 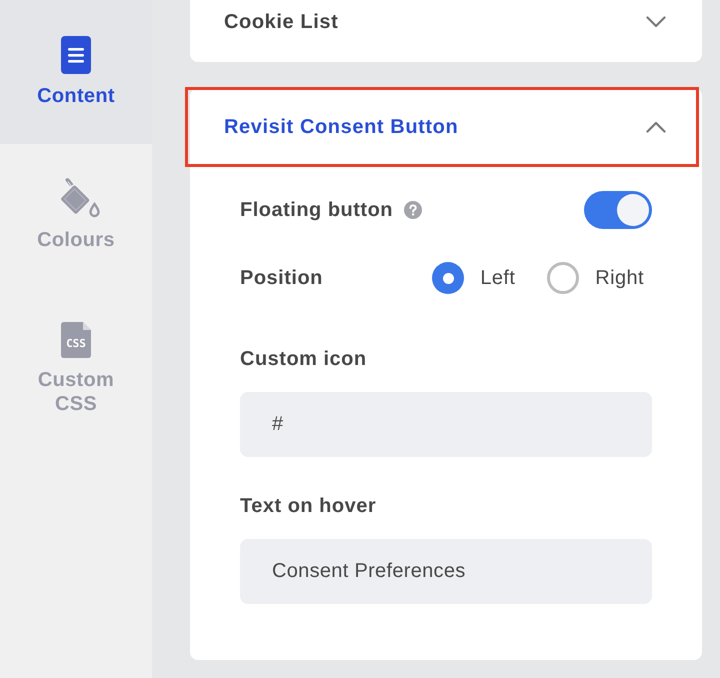 What do you see at coordinates (76, 340) in the screenshot?
I see `file-icon: CSS` at bounding box center [76, 340].